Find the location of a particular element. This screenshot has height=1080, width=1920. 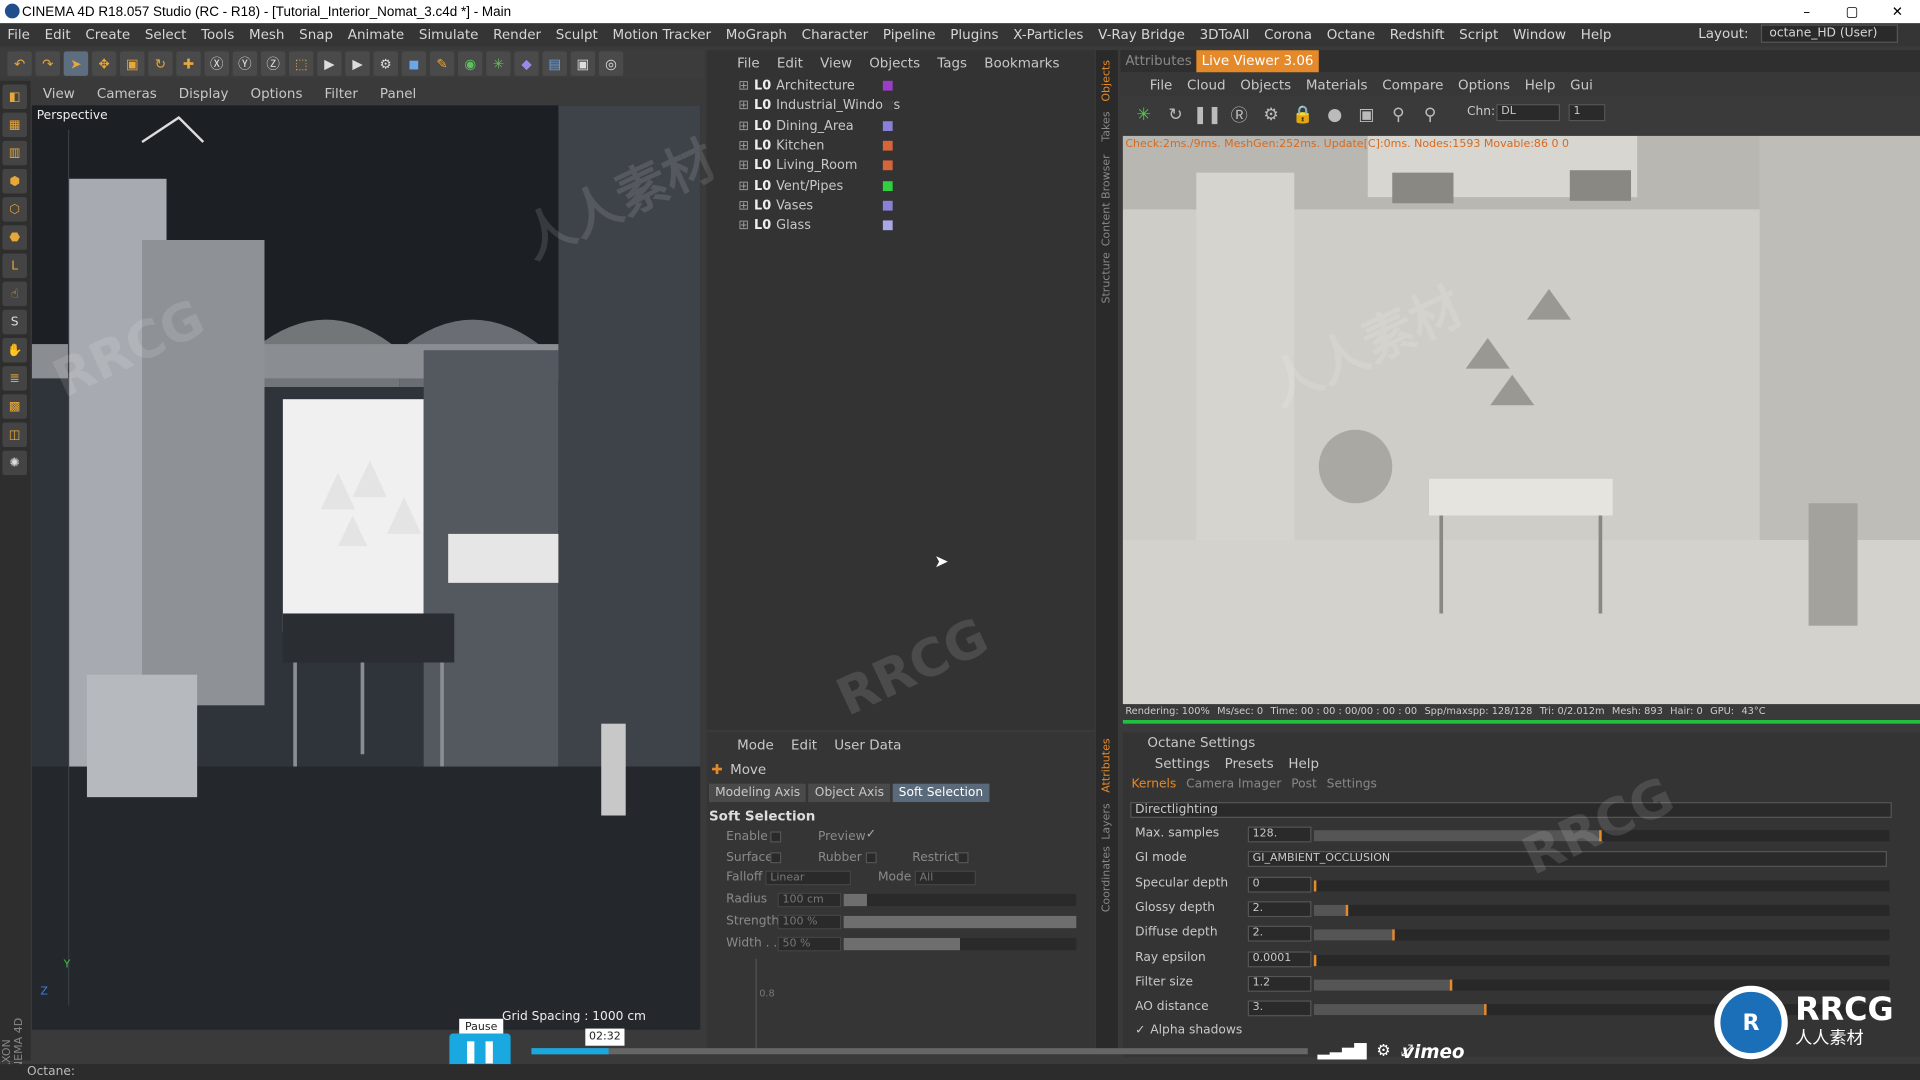

octane-menu-objects: Objects is located at coordinates (1266, 85).